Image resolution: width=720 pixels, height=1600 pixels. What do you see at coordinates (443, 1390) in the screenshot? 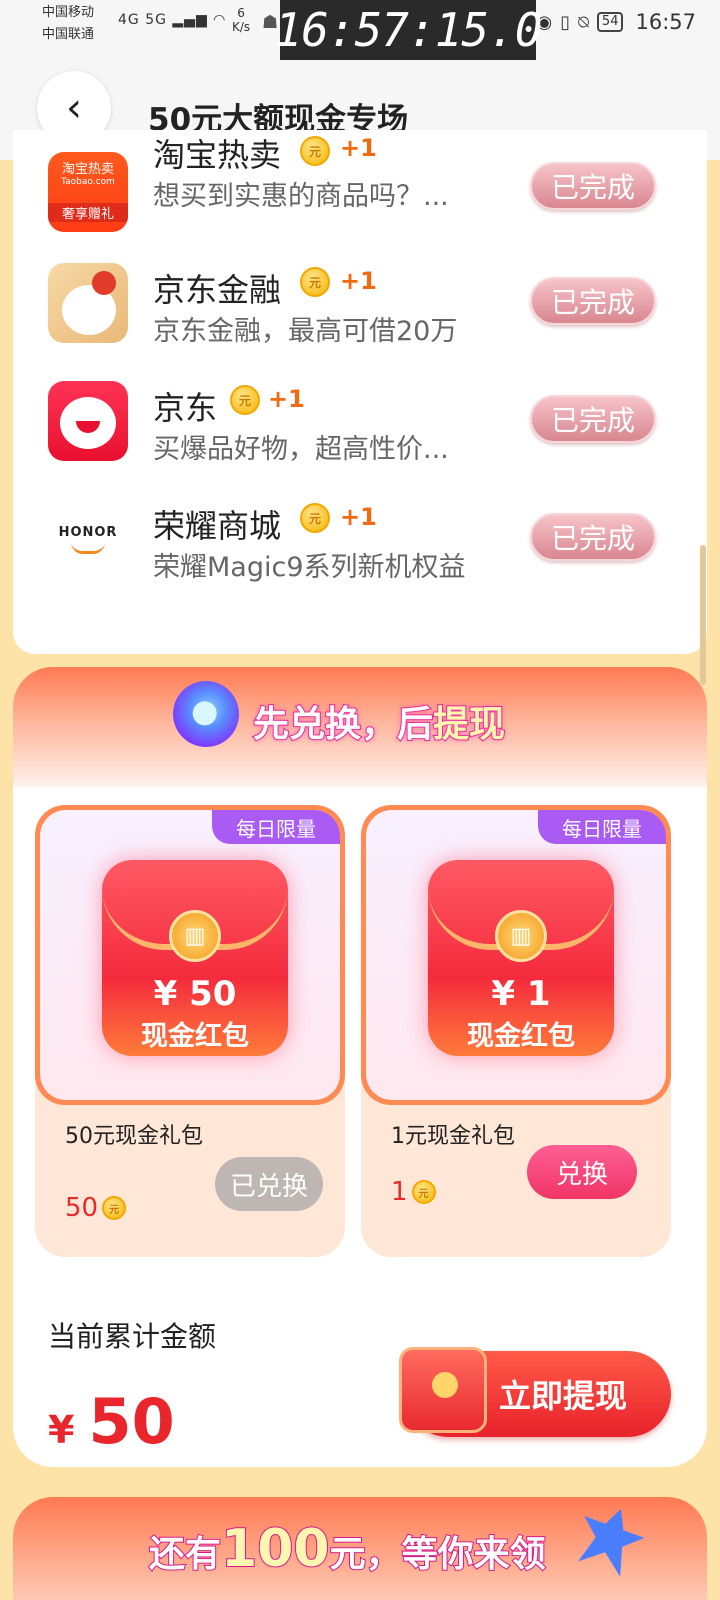
I see `red-packet-icon` at bounding box center [443, 1390].